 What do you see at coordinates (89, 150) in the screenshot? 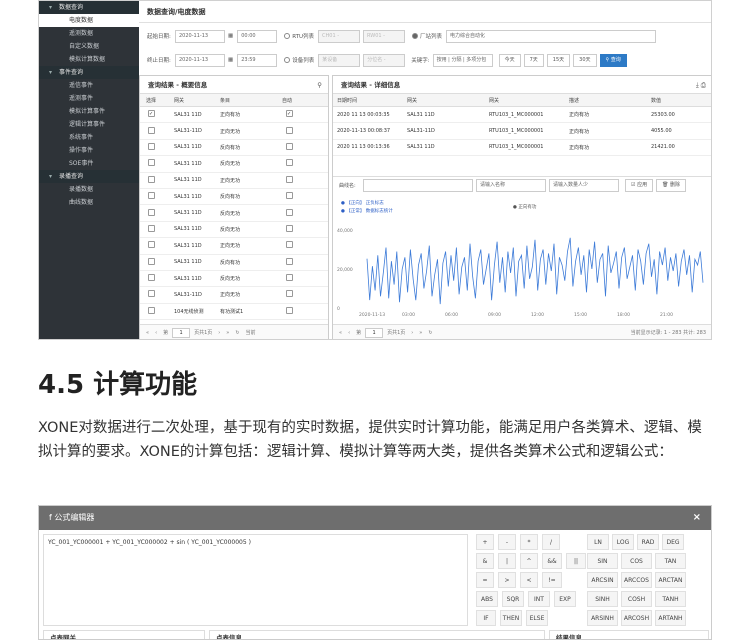
I see `sidebar-item: 操作事件` at bounding box center [89, 150].